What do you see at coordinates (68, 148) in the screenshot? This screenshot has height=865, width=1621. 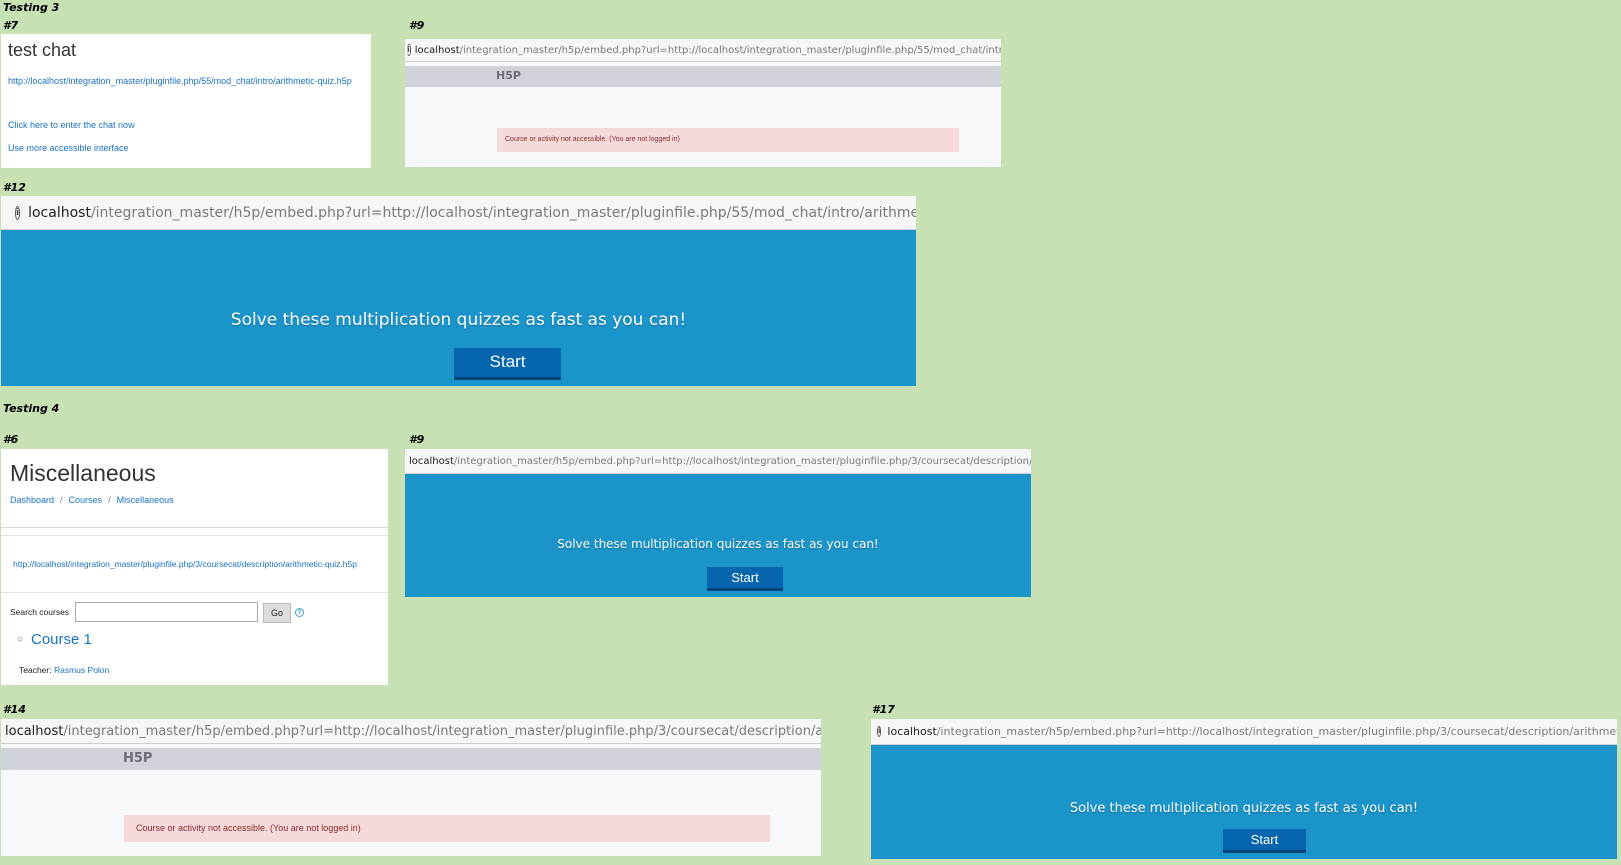 I see `accessible-interface-link: Use more accessible interface` at bounding box center [68, 148].